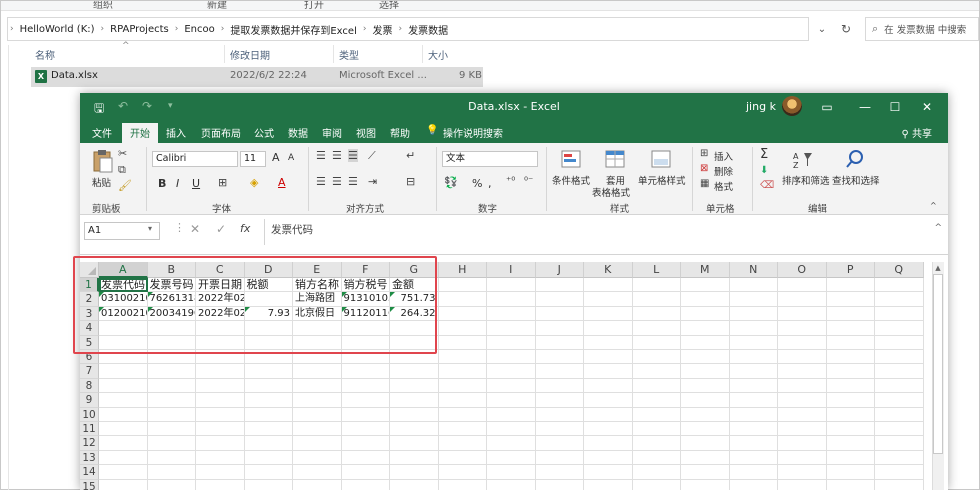 The height and width of the screenshot is (490, 980). I want to click on cell-g13, so click(414, 458).